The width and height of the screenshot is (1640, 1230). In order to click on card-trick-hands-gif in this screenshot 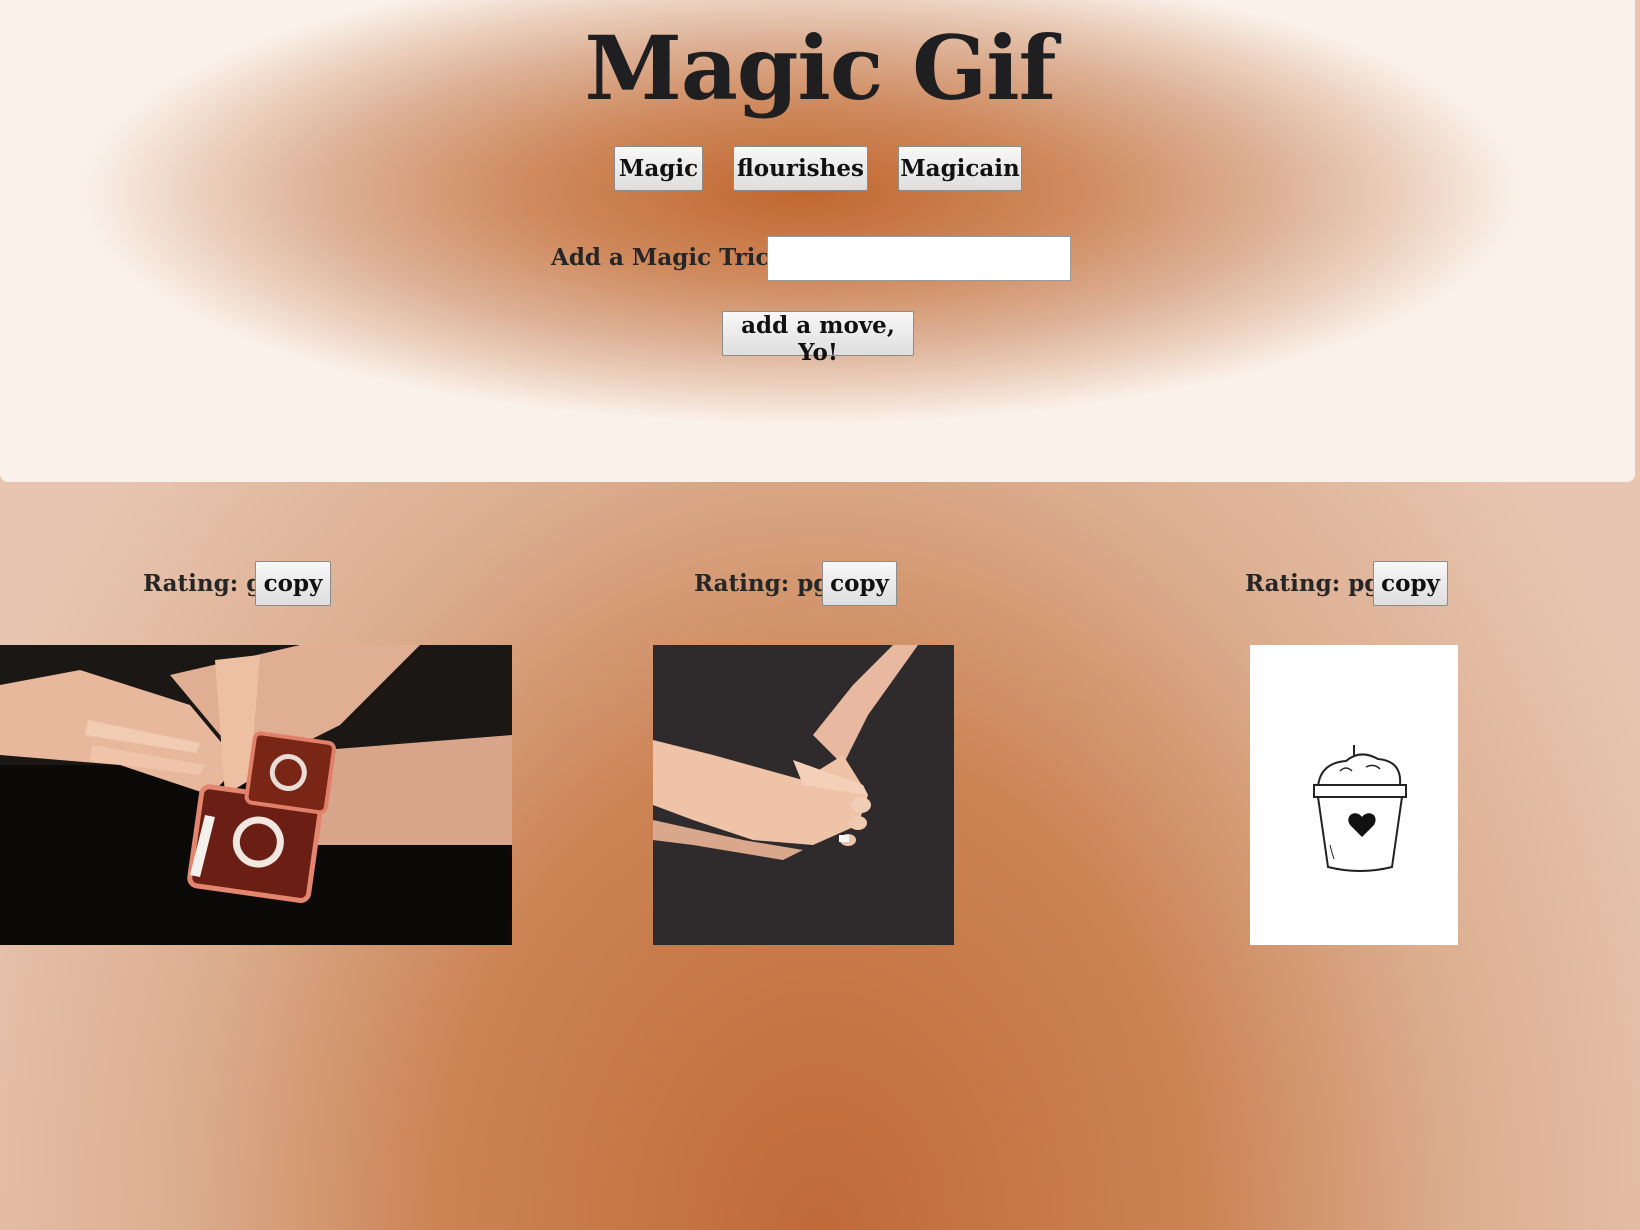, I will do `click(256, 795)`.